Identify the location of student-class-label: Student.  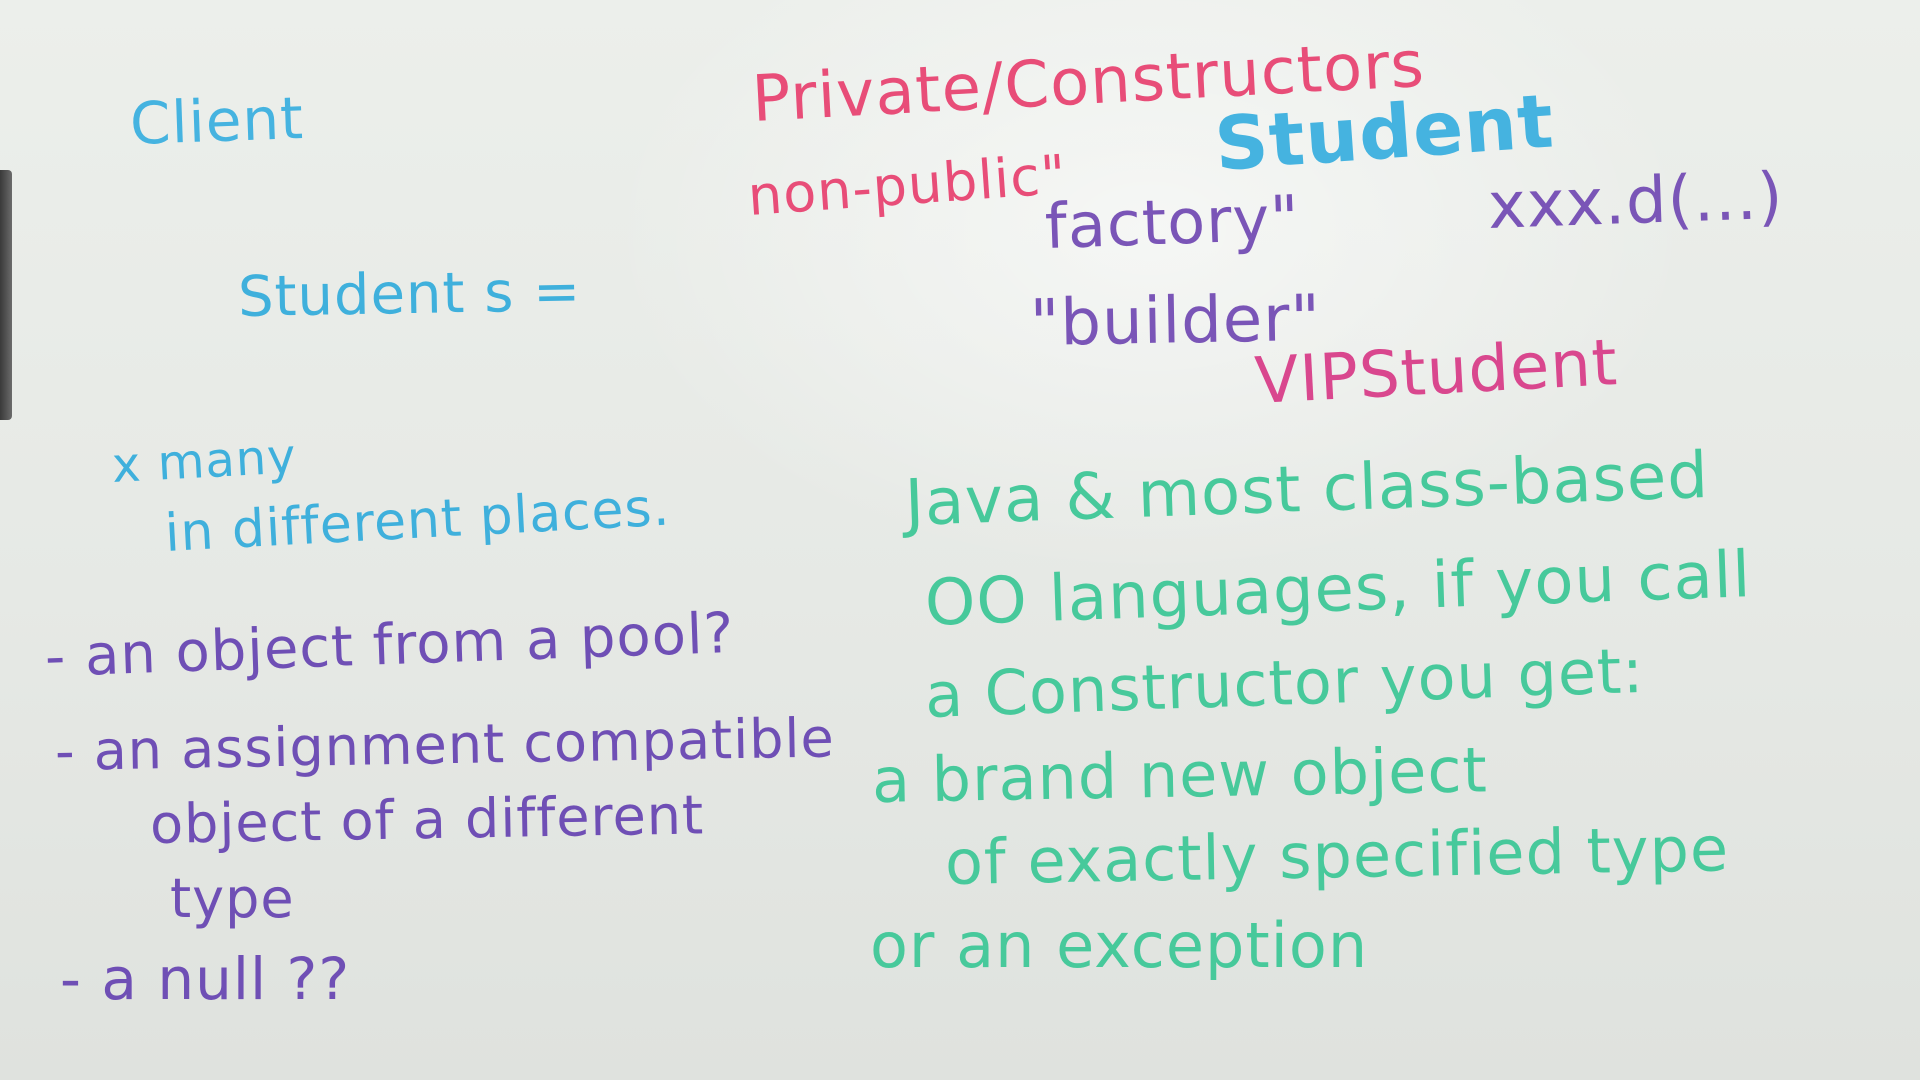
(1384, 133).